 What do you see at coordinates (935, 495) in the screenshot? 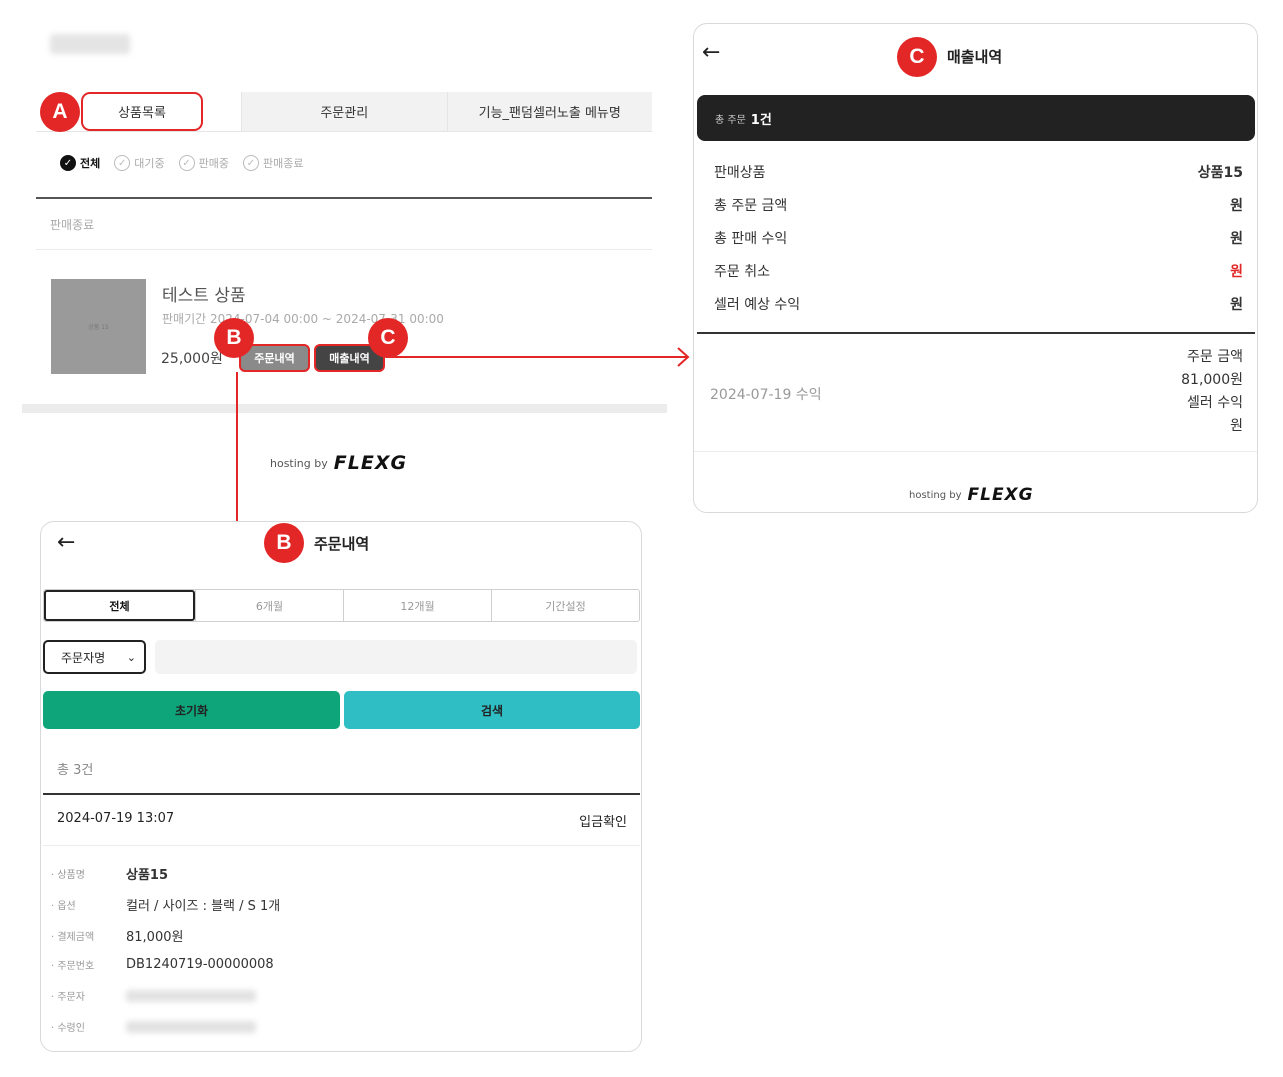
I see `hosting-text: hosting by` at bounding box center [935, 495].